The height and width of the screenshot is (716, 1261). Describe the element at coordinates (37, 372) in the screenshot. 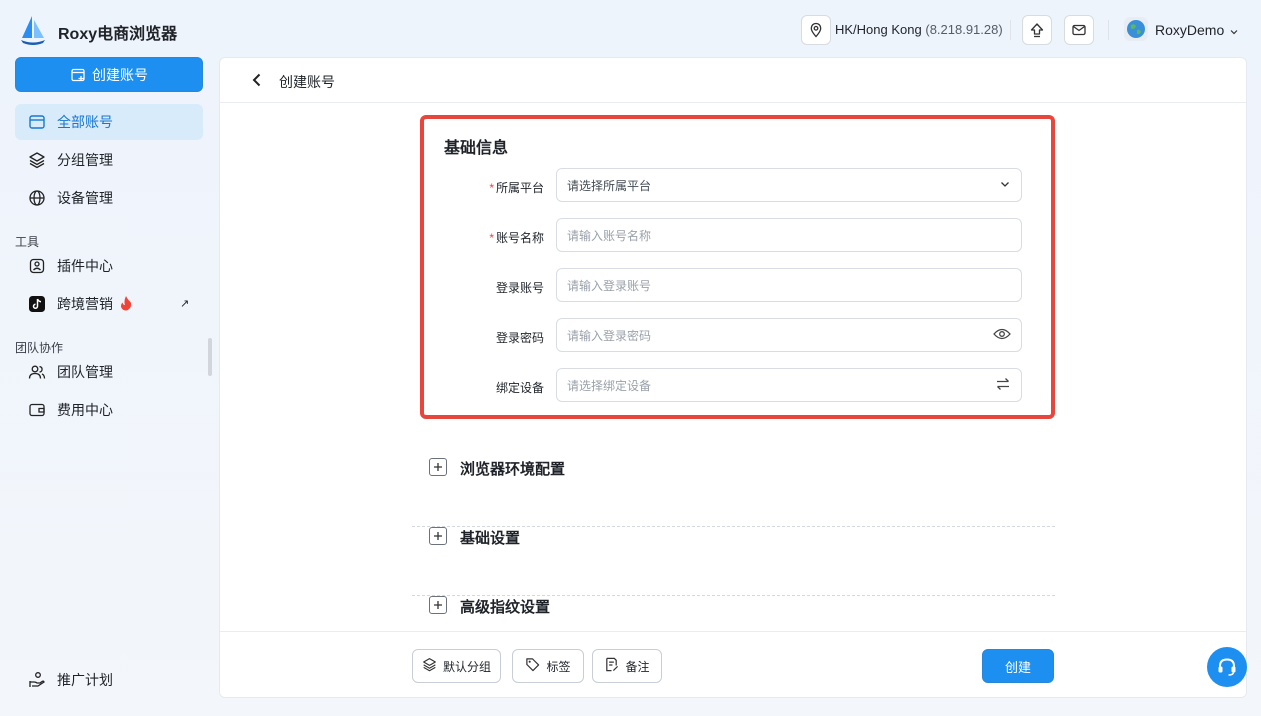

I see `users-icon` at that location.